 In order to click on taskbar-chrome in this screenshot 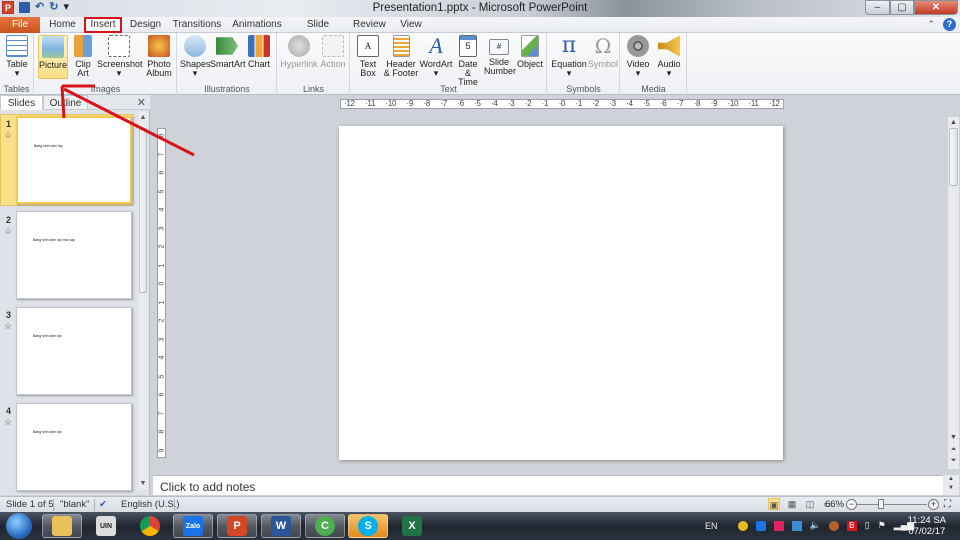, I will do `click(150, 526)`.